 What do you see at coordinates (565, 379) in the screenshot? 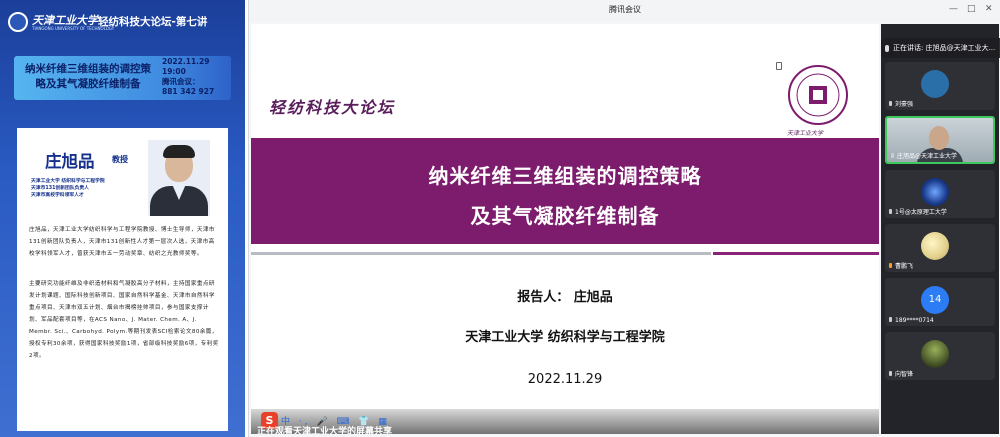
I see `slide-date: 2022.11.29` at bounding box center [565, 379].